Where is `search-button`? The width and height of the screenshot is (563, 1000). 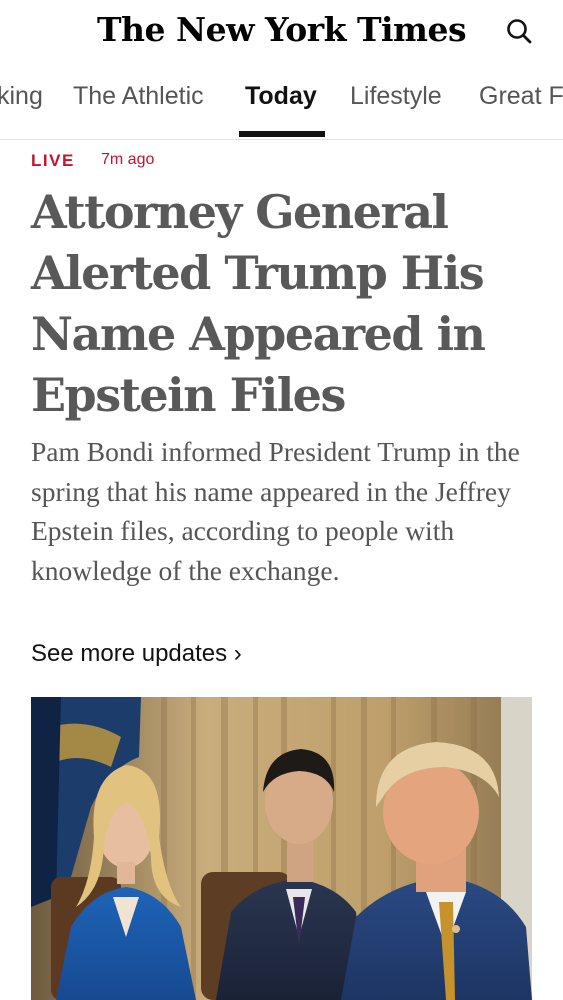 search-button is located at coordinates (520, 32).